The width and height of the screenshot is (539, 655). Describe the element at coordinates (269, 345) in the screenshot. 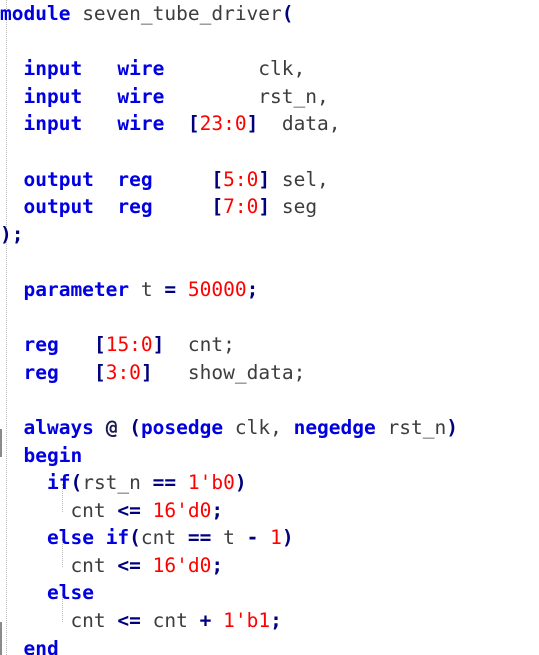

I see `code-line: reg [15:0] cnt;` at that location.